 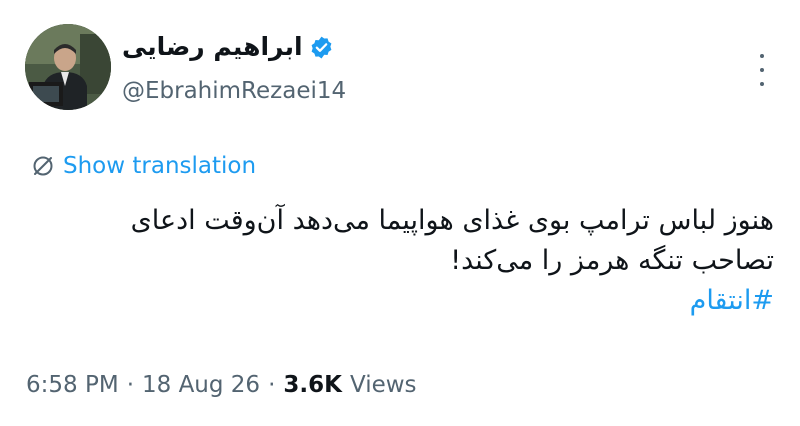 I want to click on views-label: Views, so click(x=383, y=385).